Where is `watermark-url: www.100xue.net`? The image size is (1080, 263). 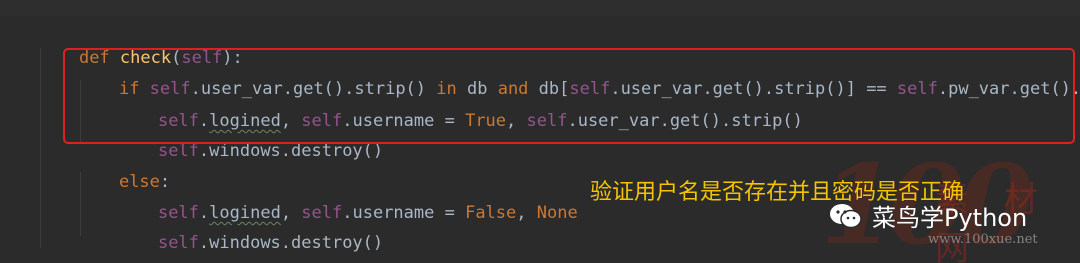 watermark-url: www.100xue.net is located at coordinates (983, 239).